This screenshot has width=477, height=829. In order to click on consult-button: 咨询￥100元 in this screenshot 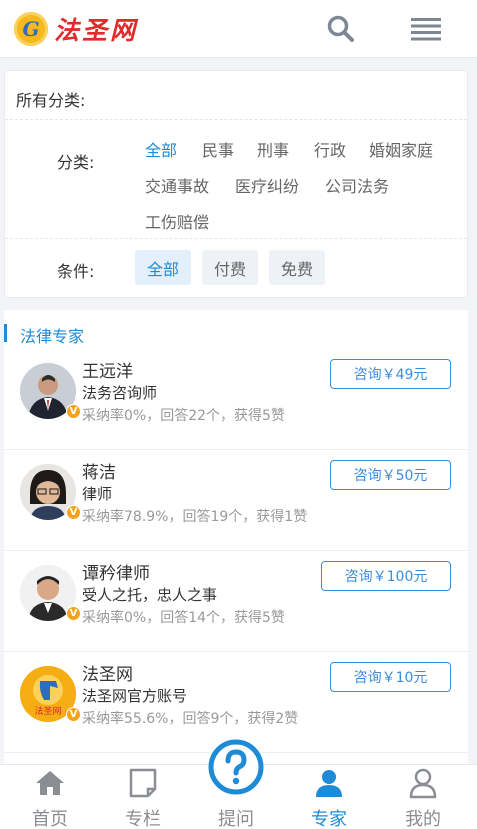, I will do `click(386, 576)`.